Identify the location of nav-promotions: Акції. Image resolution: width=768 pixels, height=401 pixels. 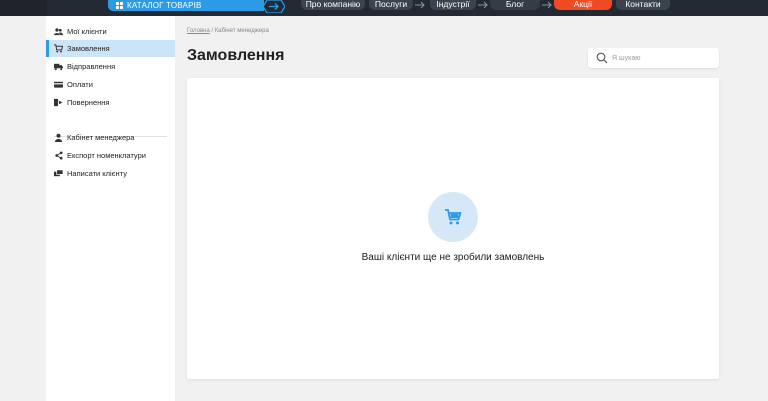
(583, 5).